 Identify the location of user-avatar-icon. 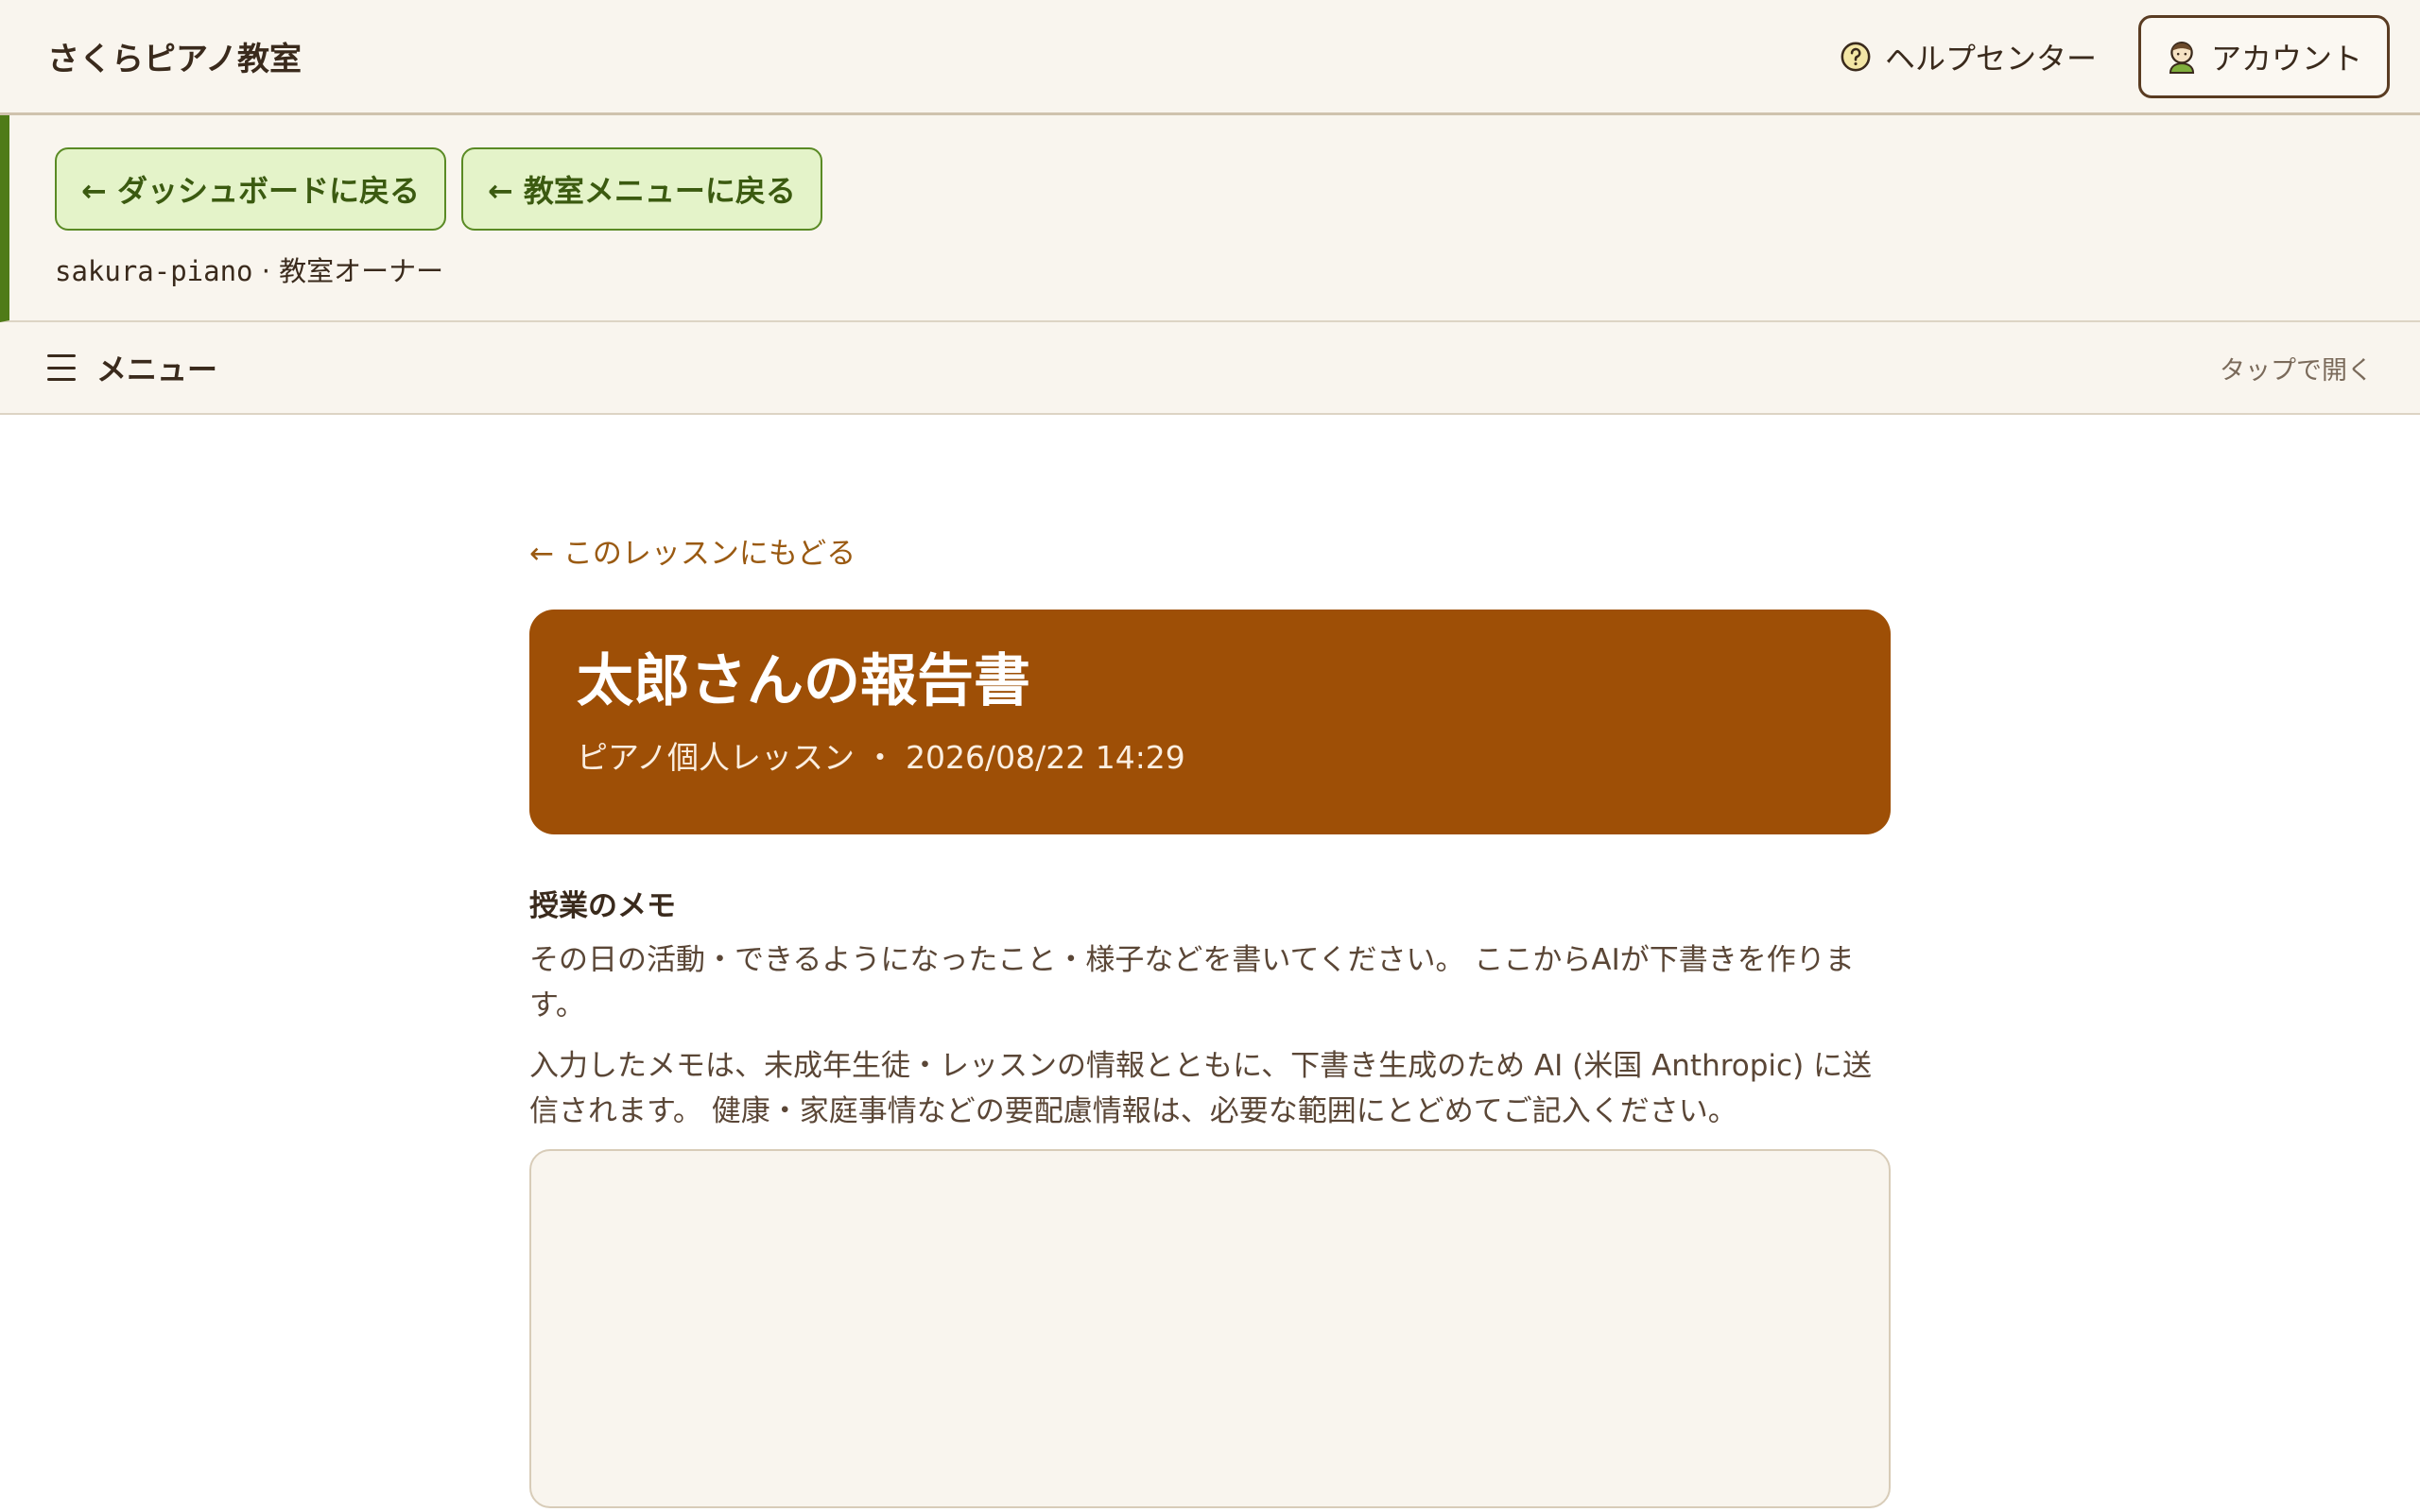
(2182, 57).